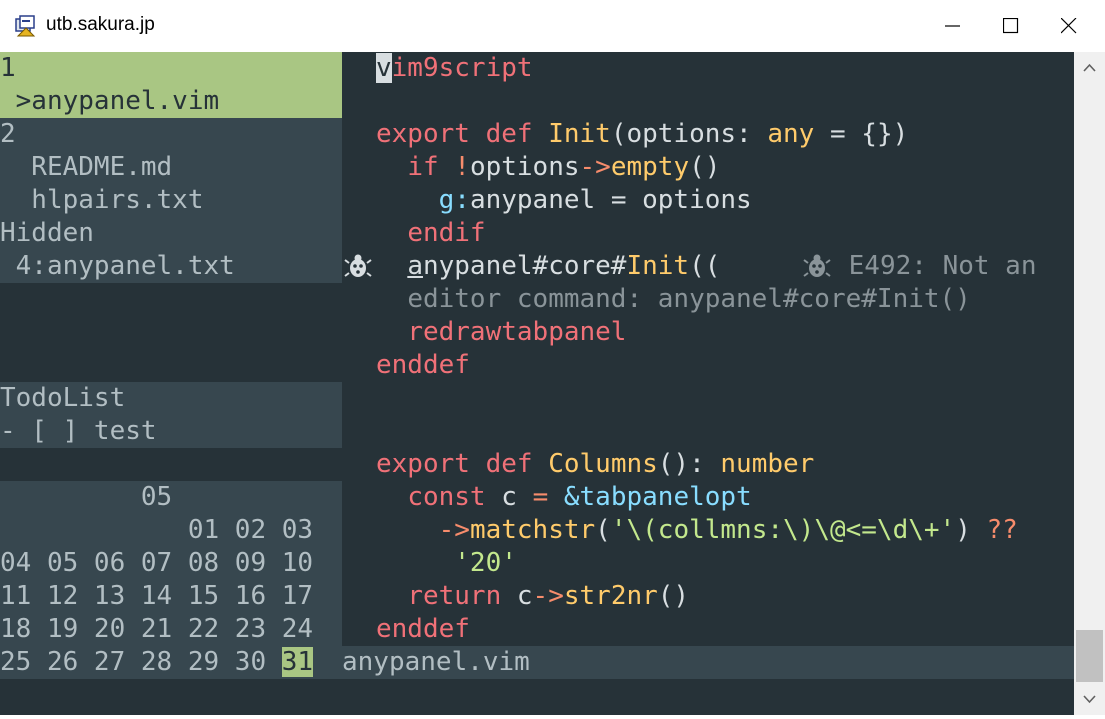 The height and width of the screenshot is (719, 1105). Describe the element at coordinates (446, 563) in the screenshot. I see `code-line-16: '20'` at that location.